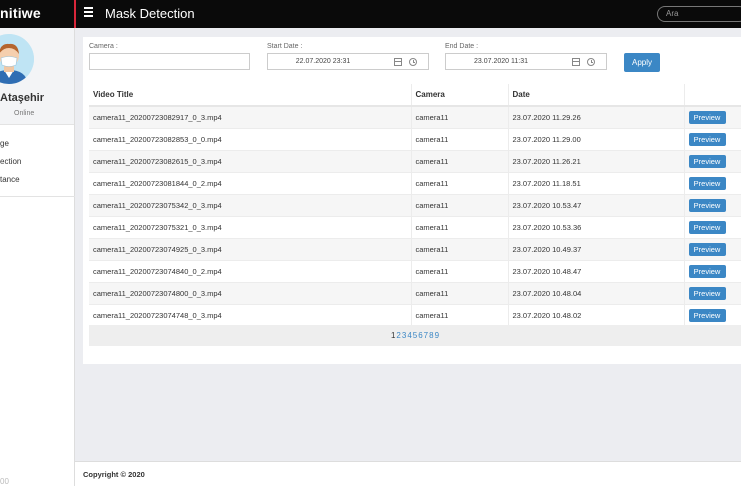  What do you see at coordinates (595, 270) in the screenshot?
I see `date-cell: 23.07.2020 10.48.47` at bounding box center [595, 270].